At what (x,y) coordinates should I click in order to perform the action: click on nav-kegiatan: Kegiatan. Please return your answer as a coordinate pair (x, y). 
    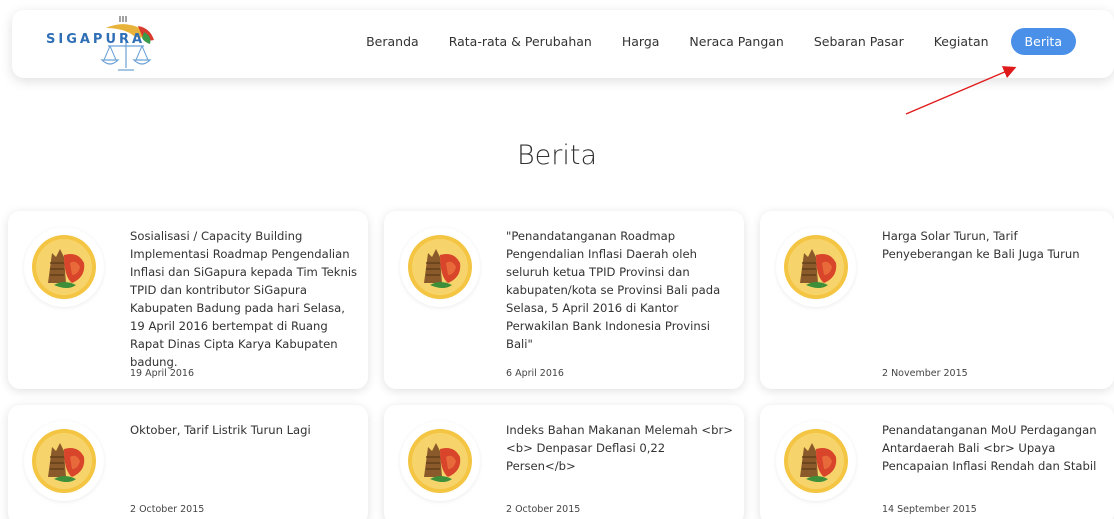
    Looking at the image, I should click on (961, 41).